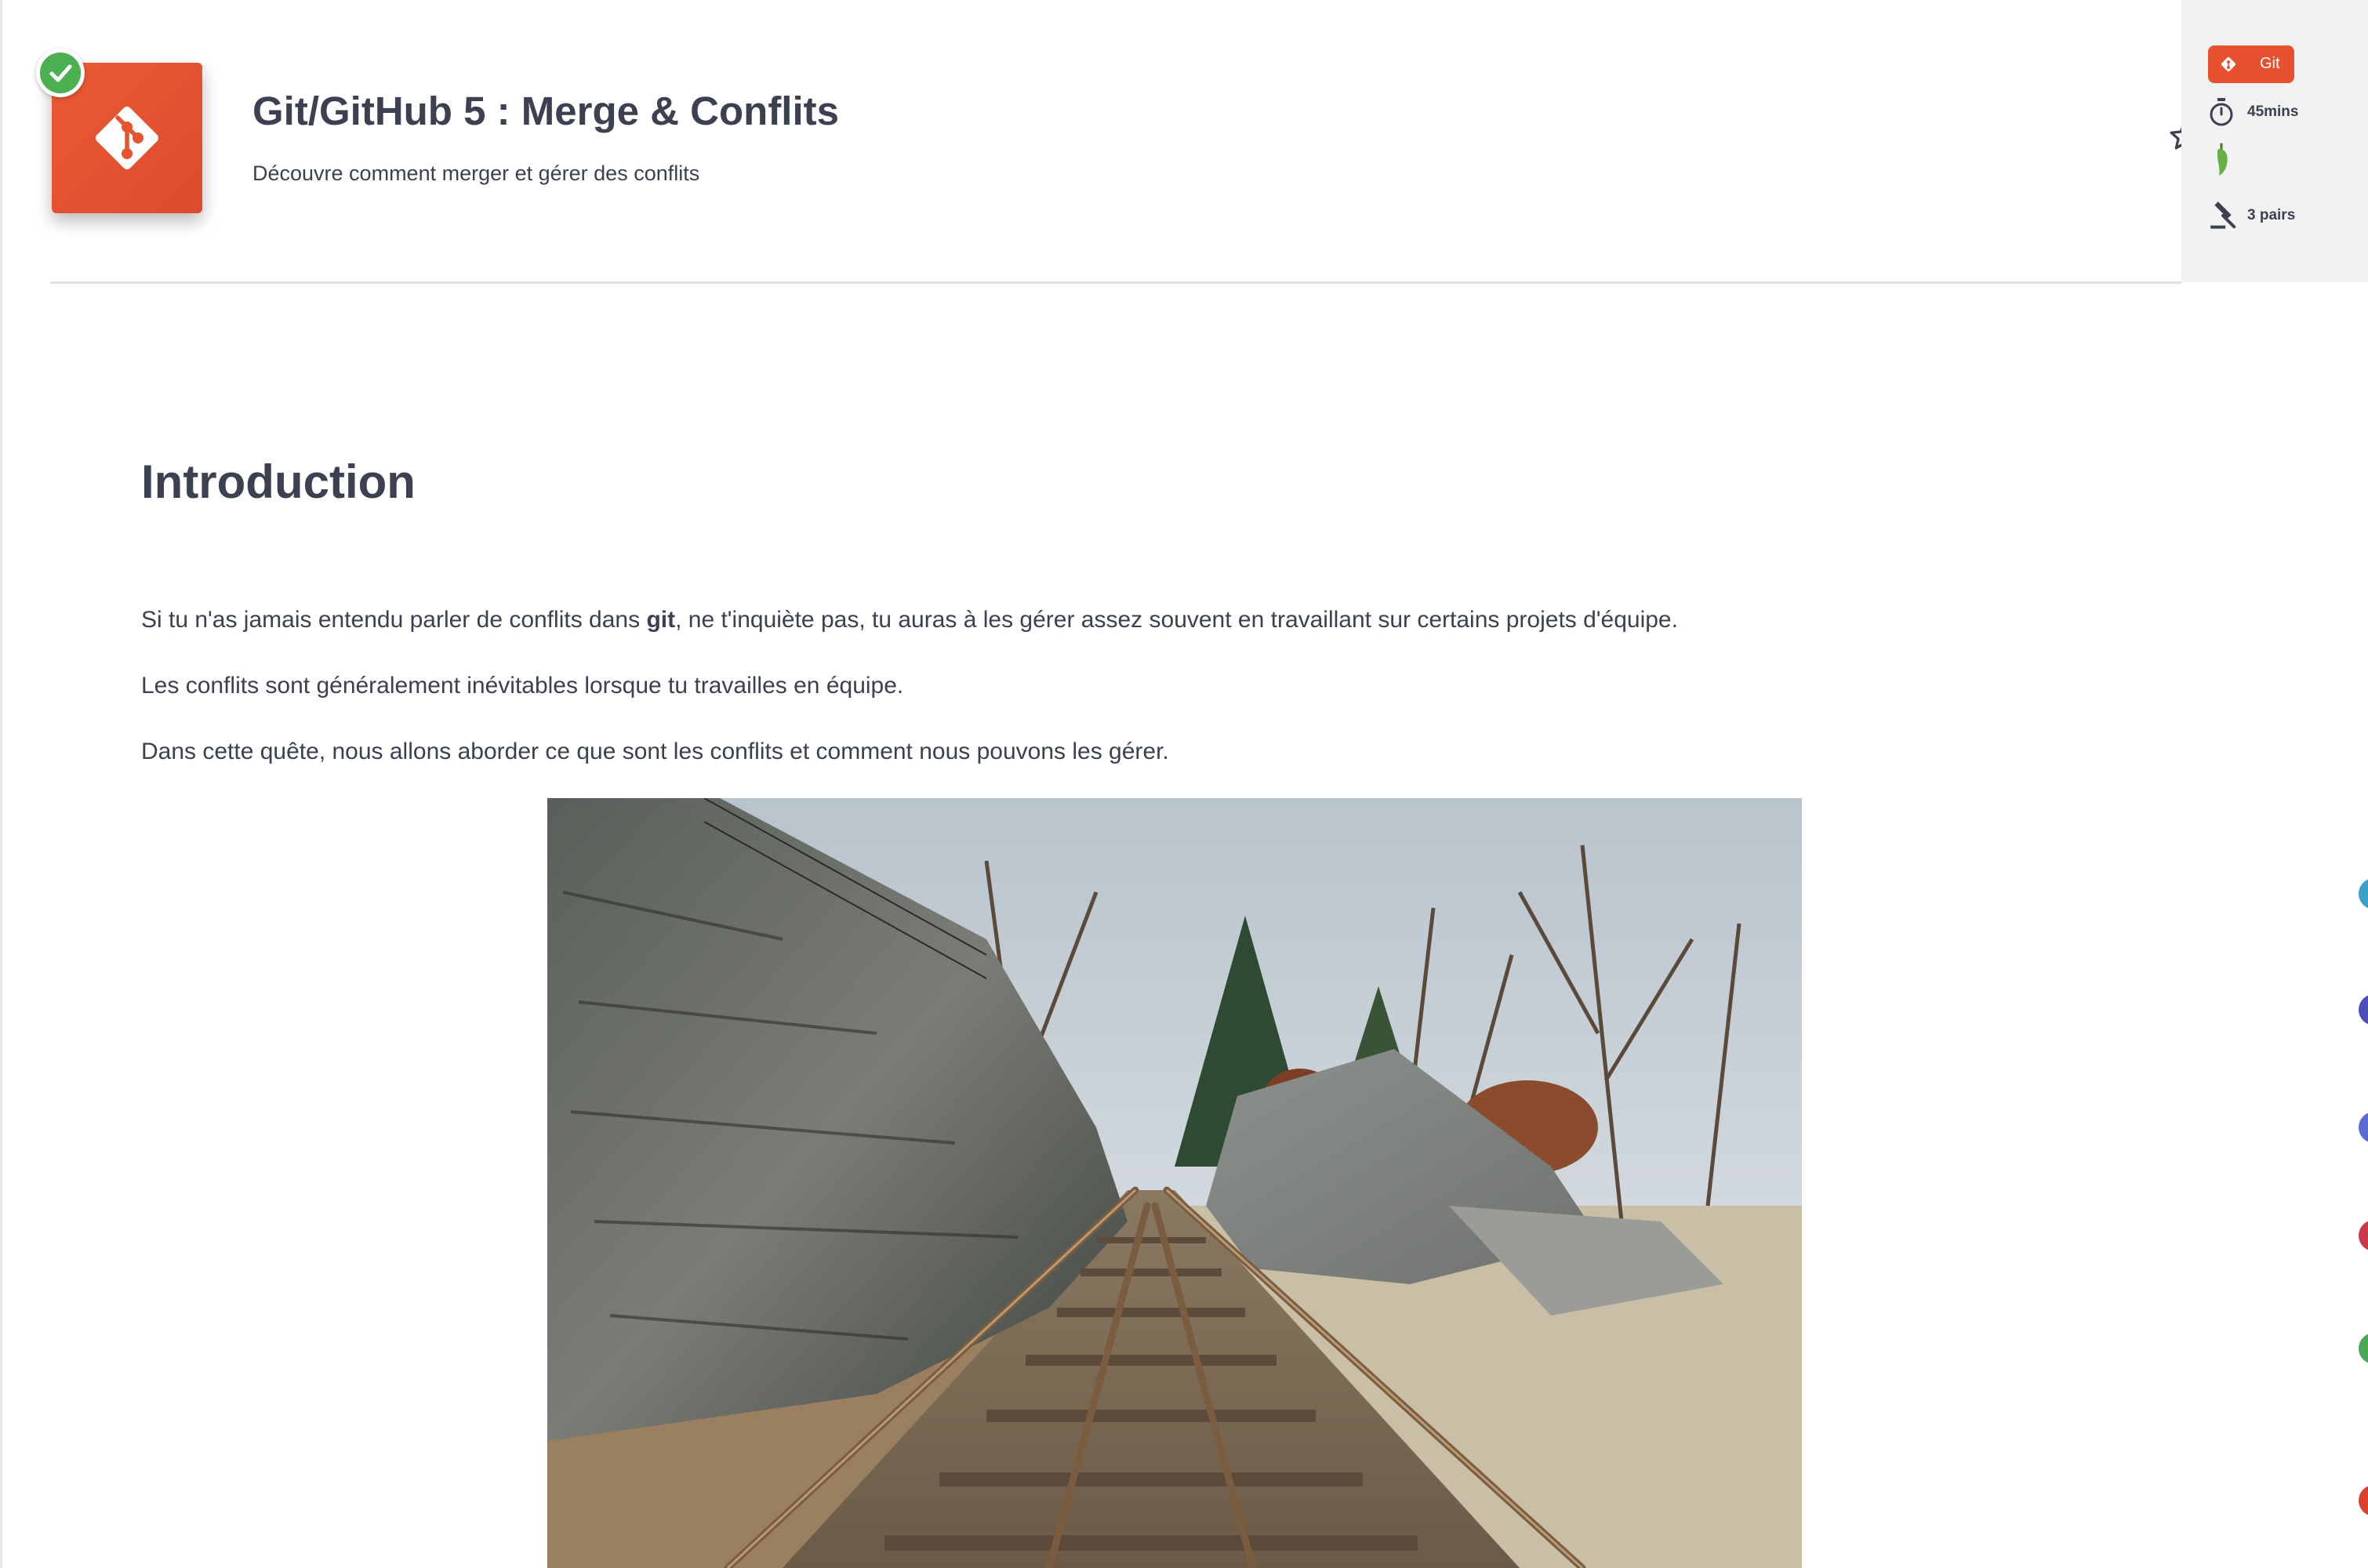 Image resolution: width=2368 pixels, height=1568 pixels. Describe the element at coordinates (1, 784) in the screenshot. I see `page-left-border` at that location.